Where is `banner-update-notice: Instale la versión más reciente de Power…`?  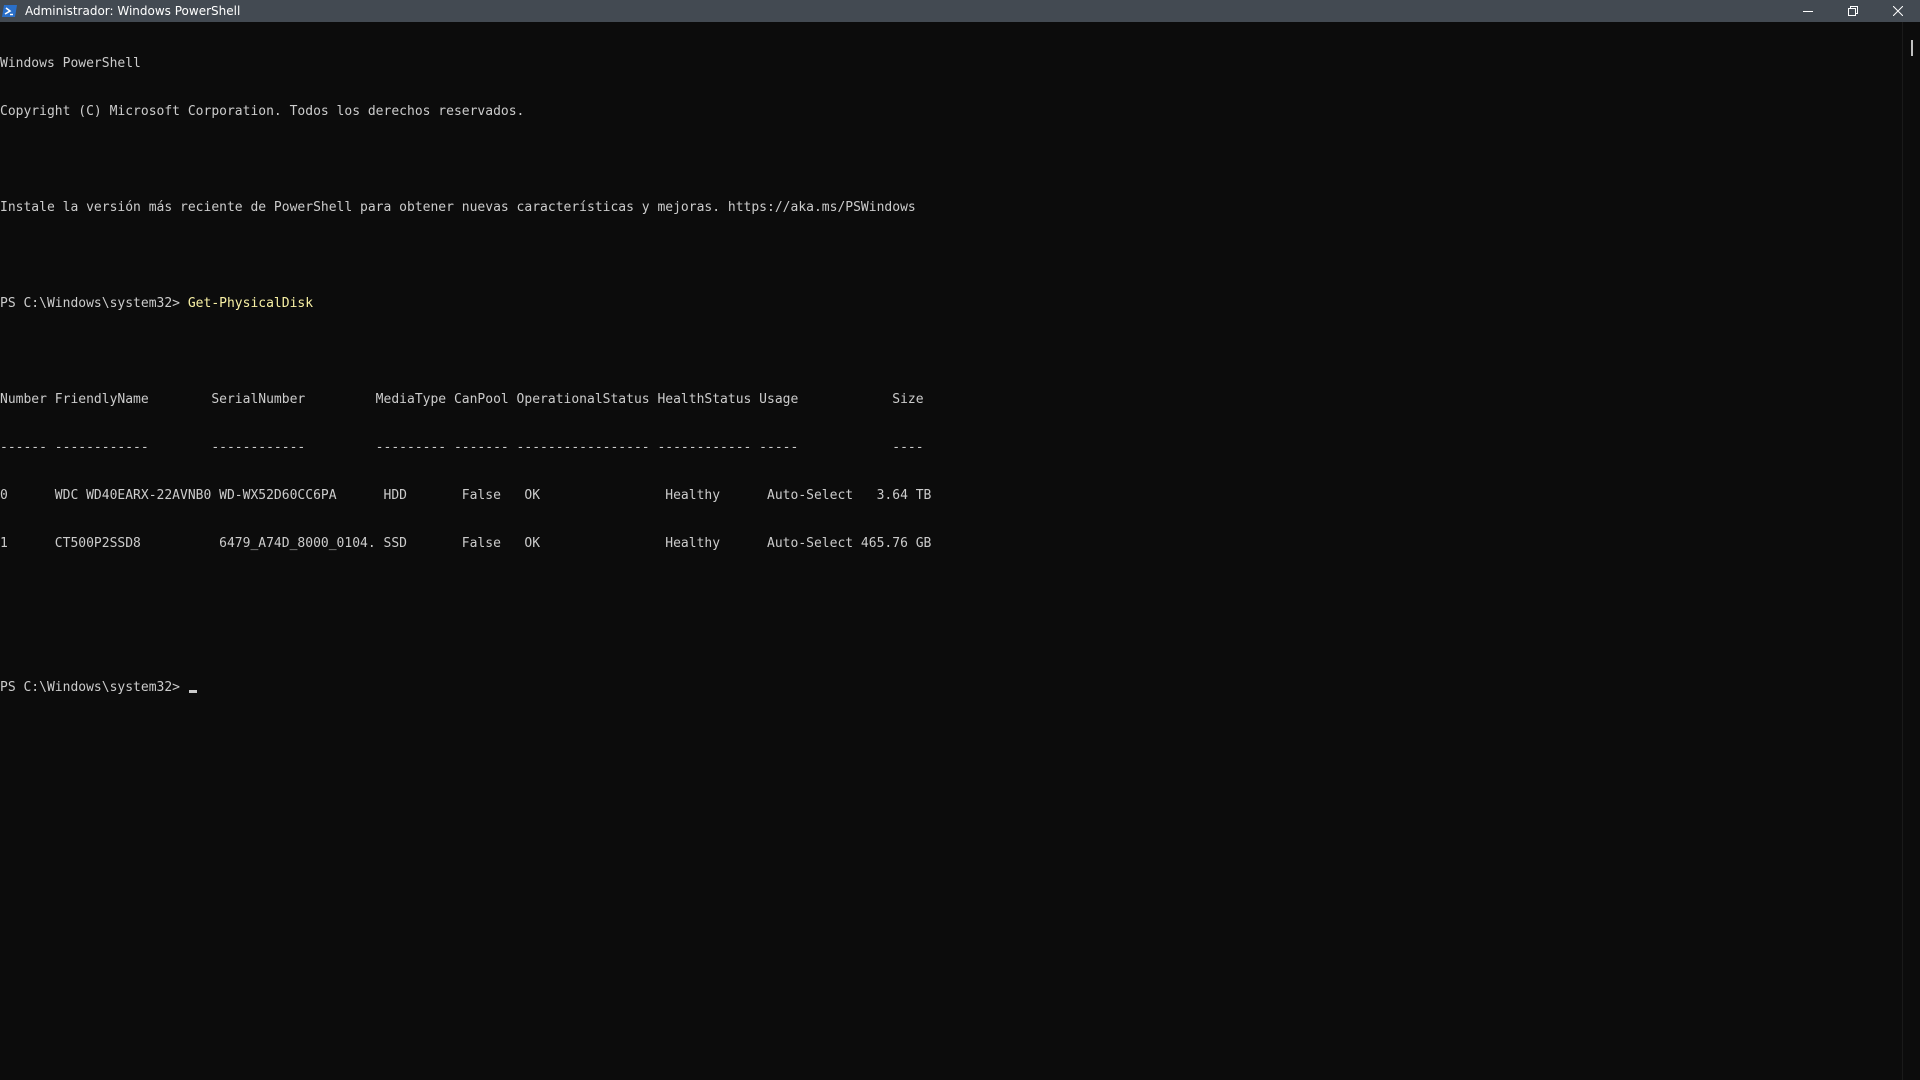 banner-update-notice: Instale la versión más reciente de Power… is located at coordinates (458, 207).